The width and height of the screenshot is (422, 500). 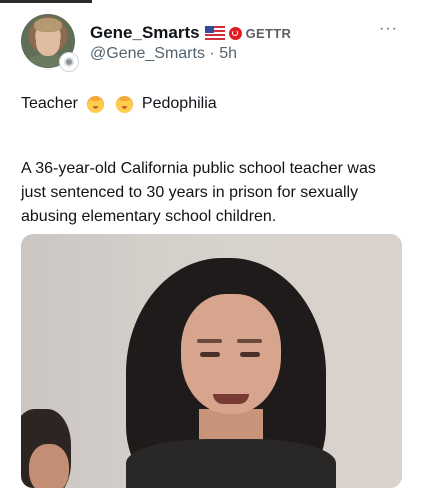 I want to click on gettr-logo-icon, so click(x=235, y=33).